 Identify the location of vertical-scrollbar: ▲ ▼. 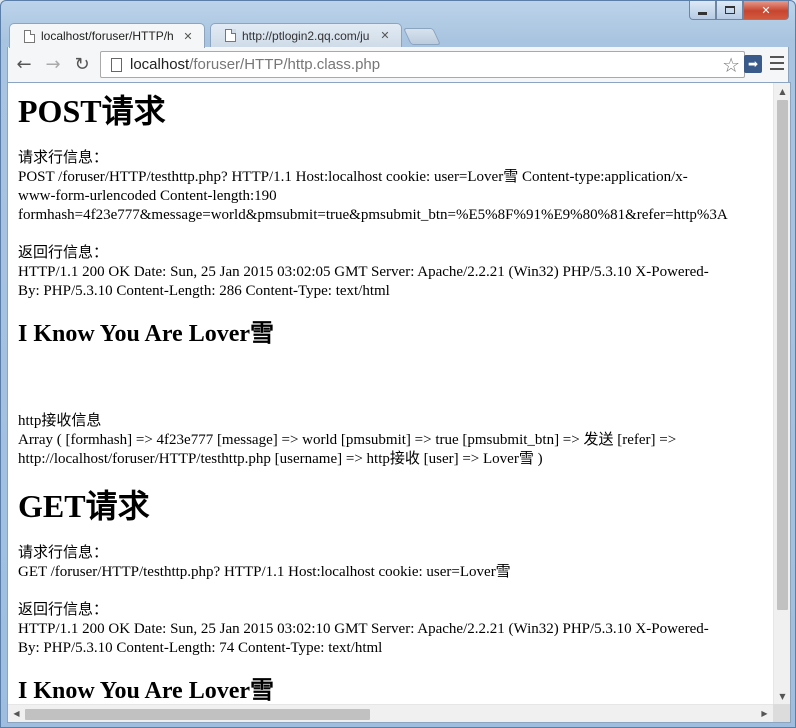
(781, 394).